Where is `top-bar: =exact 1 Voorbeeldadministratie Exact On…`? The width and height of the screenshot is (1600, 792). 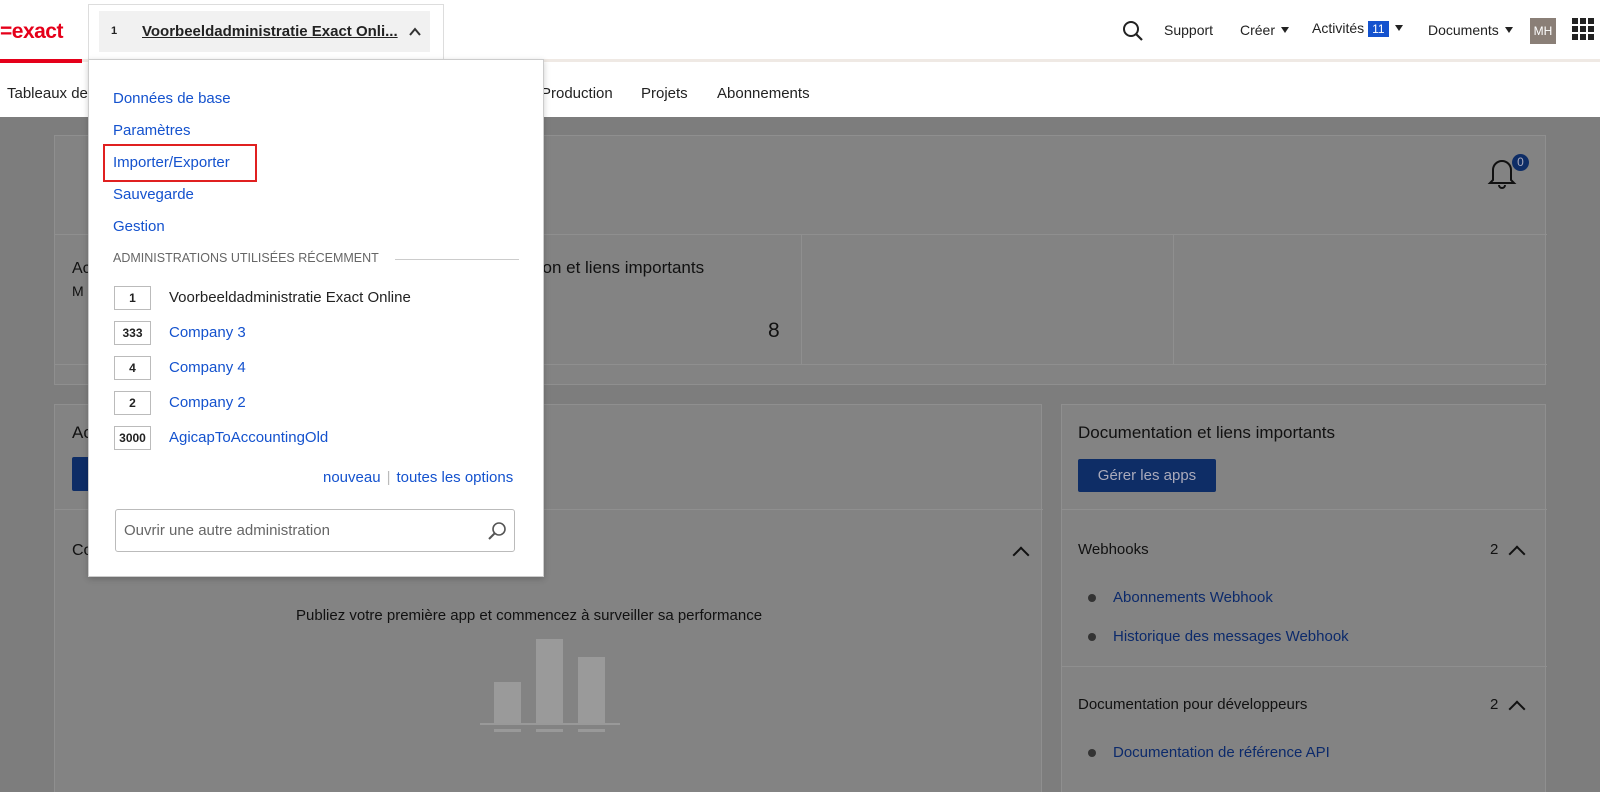 top-bar: =exact 1 Voorbeeldadministratie Exact On… is located at coordinates (800, 31).